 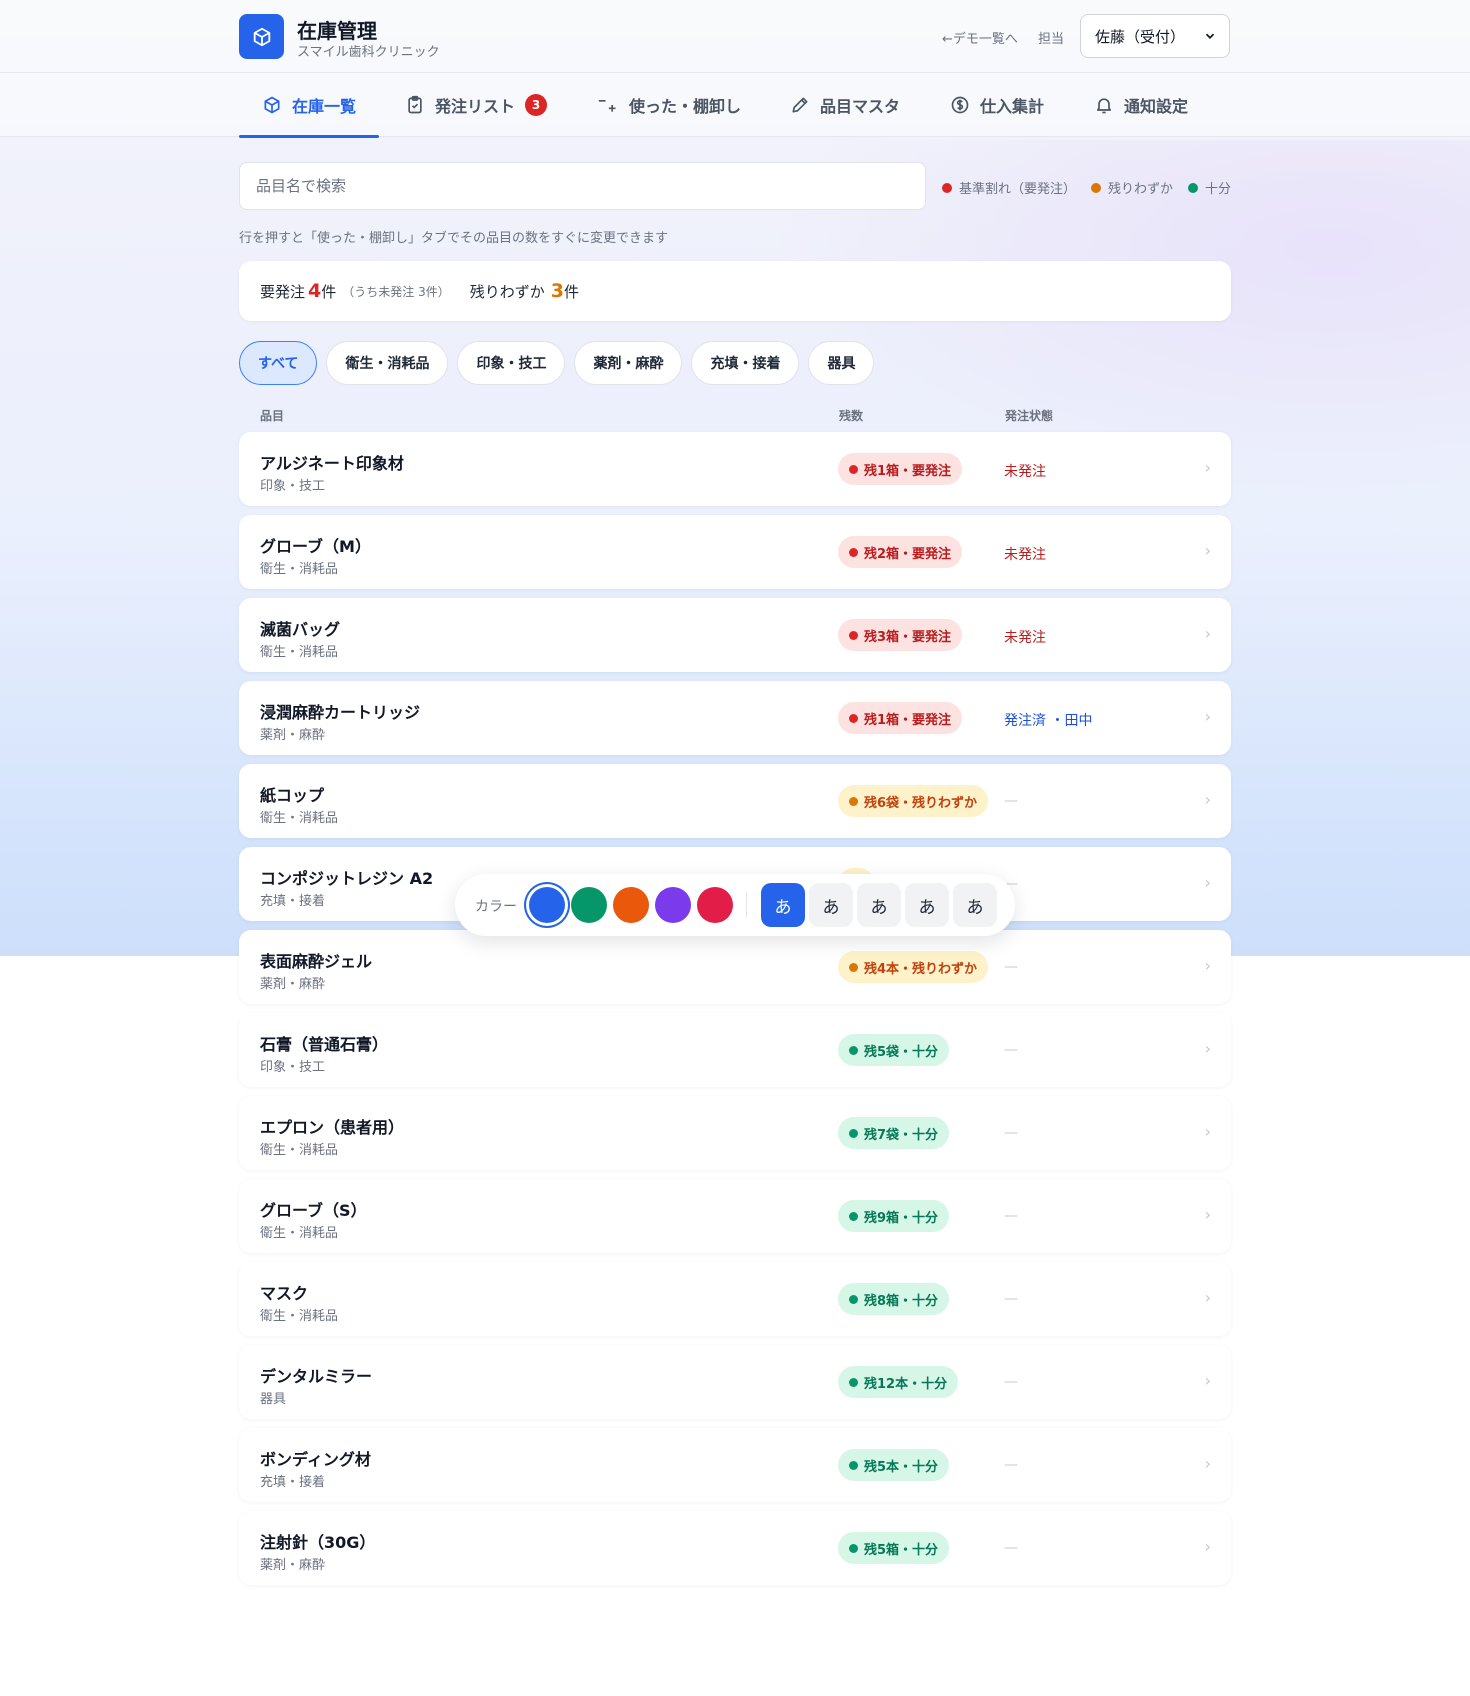 What do you see at coordinates (1156, 106) in the screenshot?
I see `tab-label: 通知設定` at bounding box center [1156, 106].